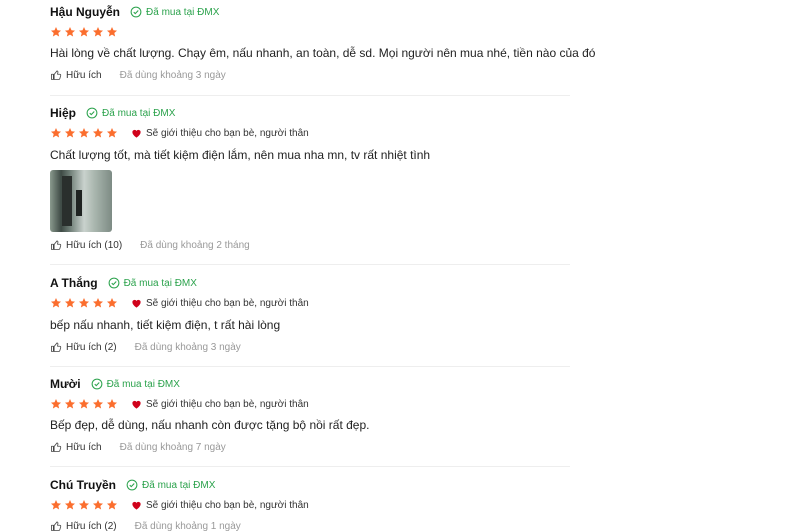 This screenshot has height=532, width=800. I want to click on review-header: Hậu Nguyễn Đã mua tại ĐMX, so click(134, 12).